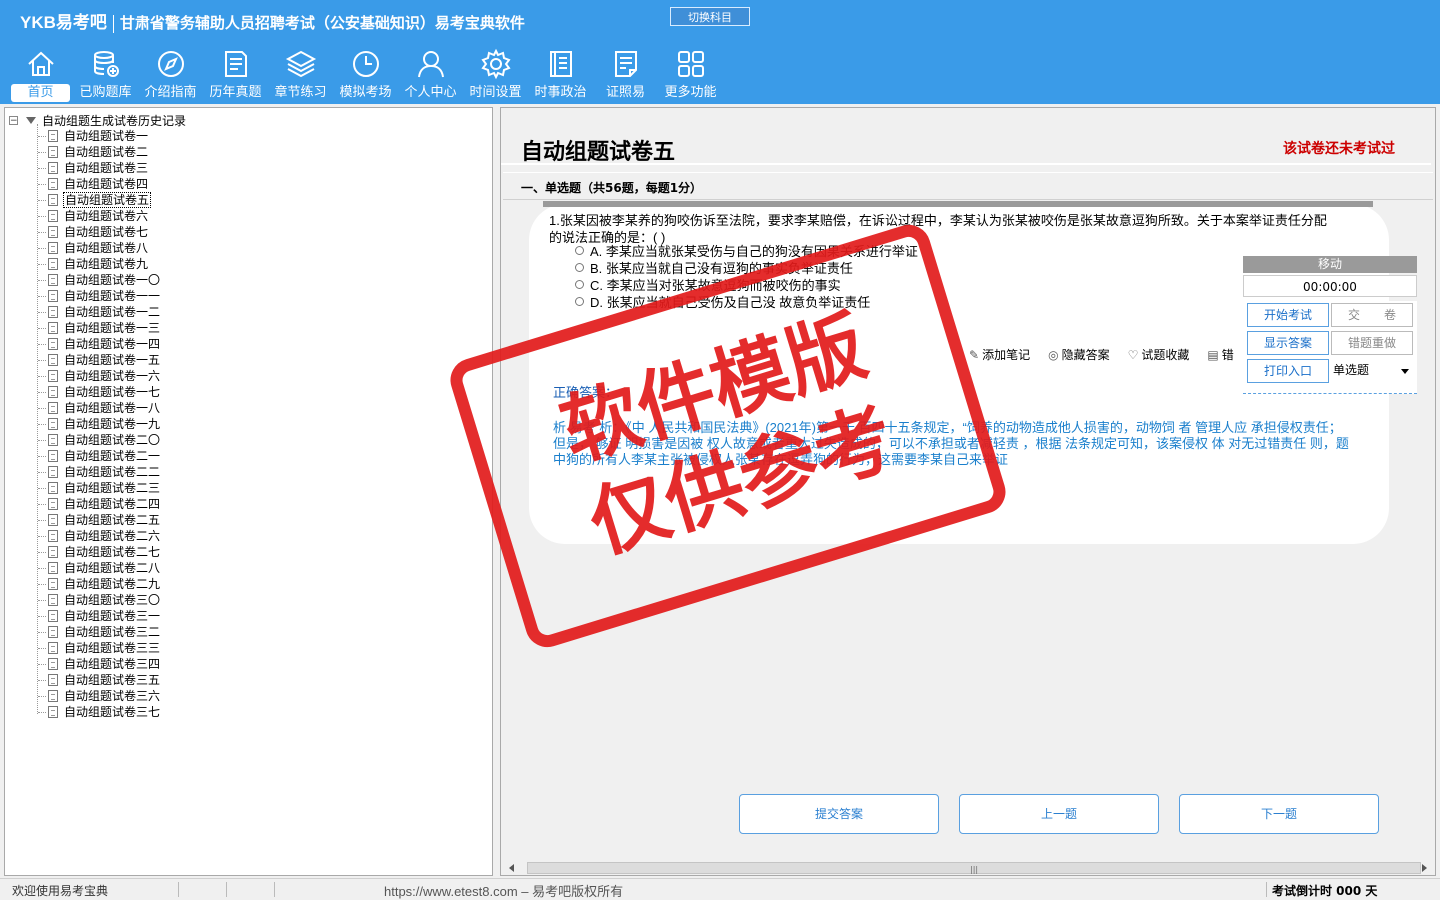 The height and width of the screenshot is (900, 1440). I want to click on nav-label: 章节练习, so click(300, 92).